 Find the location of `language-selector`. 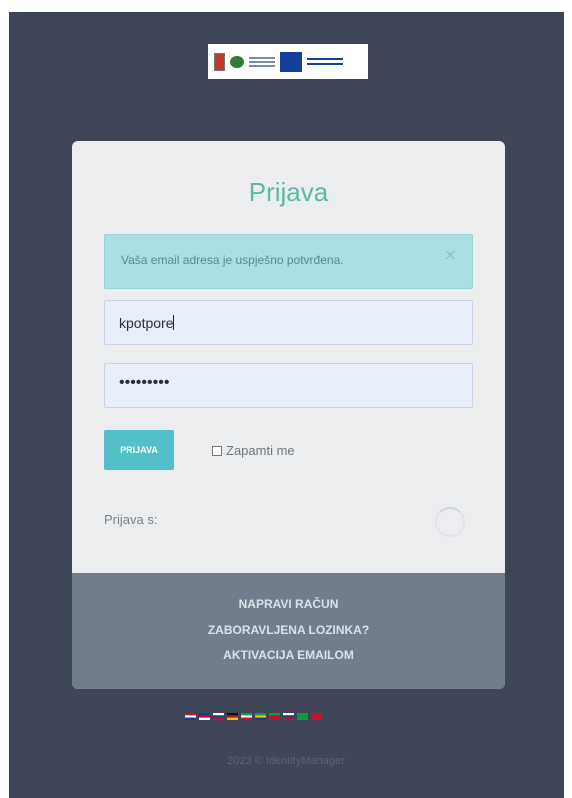

language-selector is located at coordinates (253, 716).